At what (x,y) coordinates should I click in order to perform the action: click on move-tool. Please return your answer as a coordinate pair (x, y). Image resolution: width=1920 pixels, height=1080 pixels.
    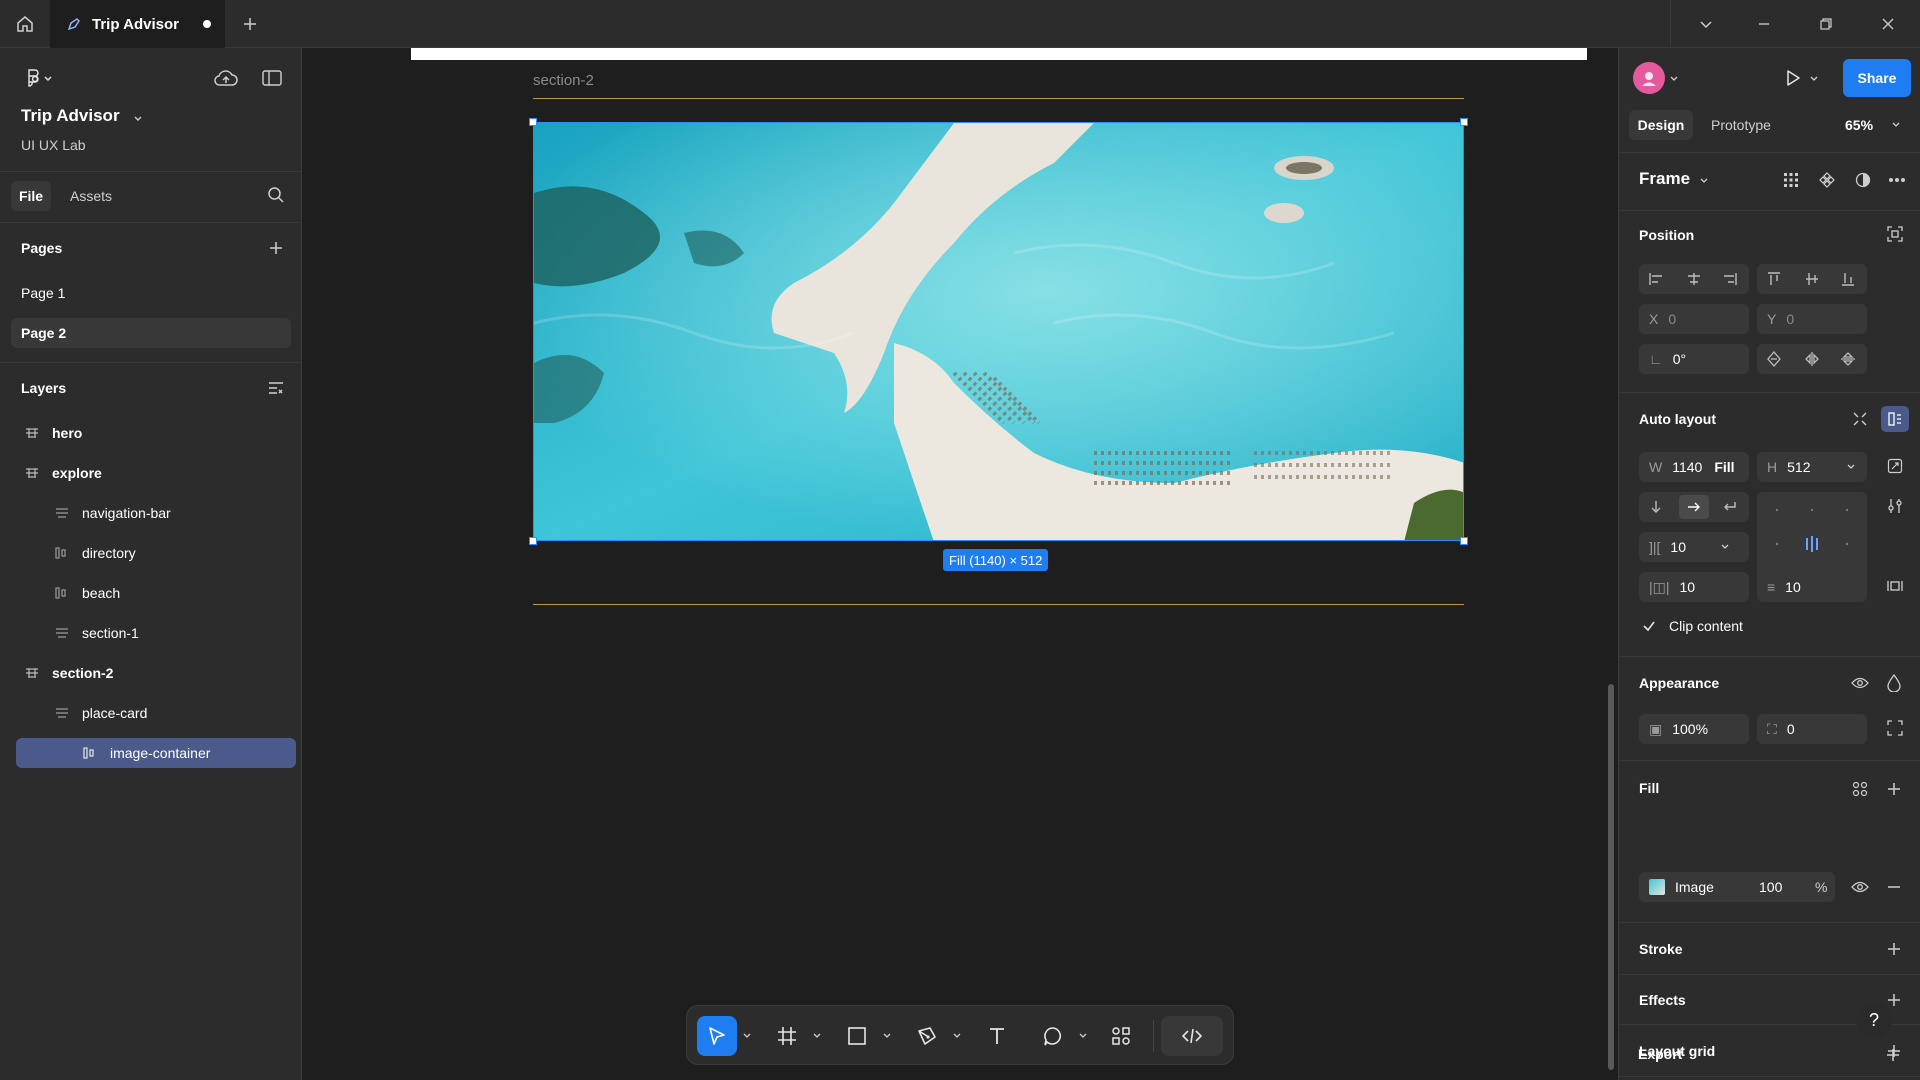
    Looking at the image, I should click on (717, 1036).